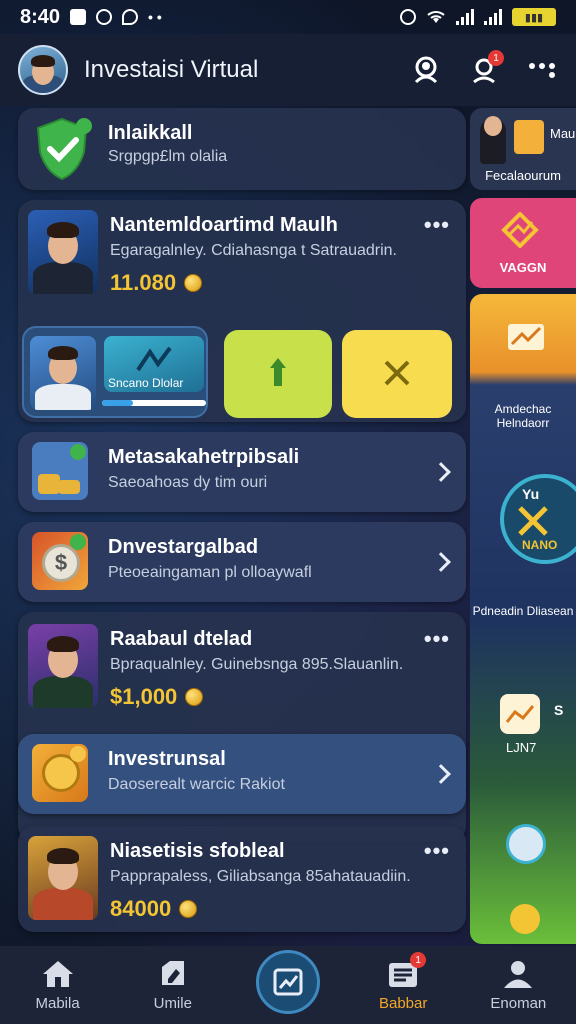 The width and height of the screenshot is (576, 1024). I want to click on yellow-action-tile, so click(397, 374).